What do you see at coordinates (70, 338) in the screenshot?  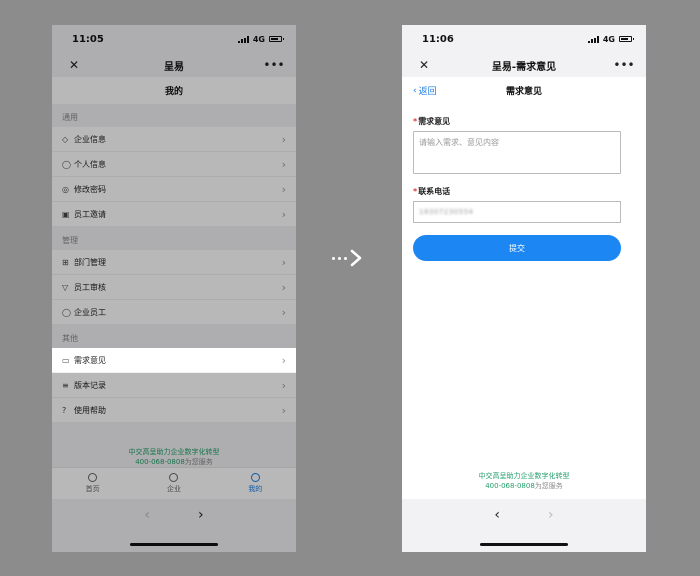 I see `section-label-other: 其他` at bounding box center [70, 338].